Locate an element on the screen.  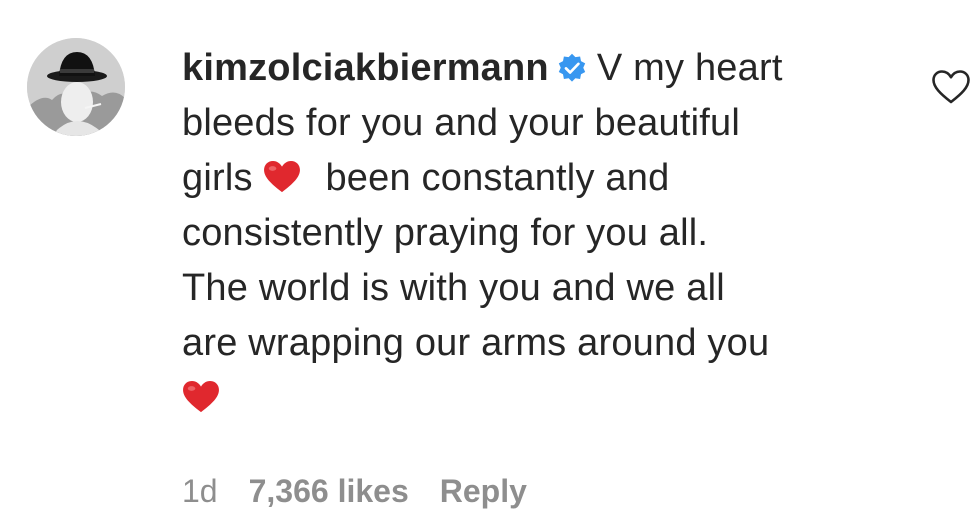
comment-line-5: The world is with you and we all is located at coordinates (453, 288).